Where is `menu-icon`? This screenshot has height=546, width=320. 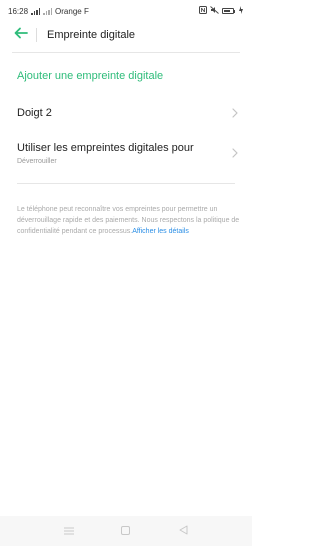 menu-icon is located at coordinates (68, 531).